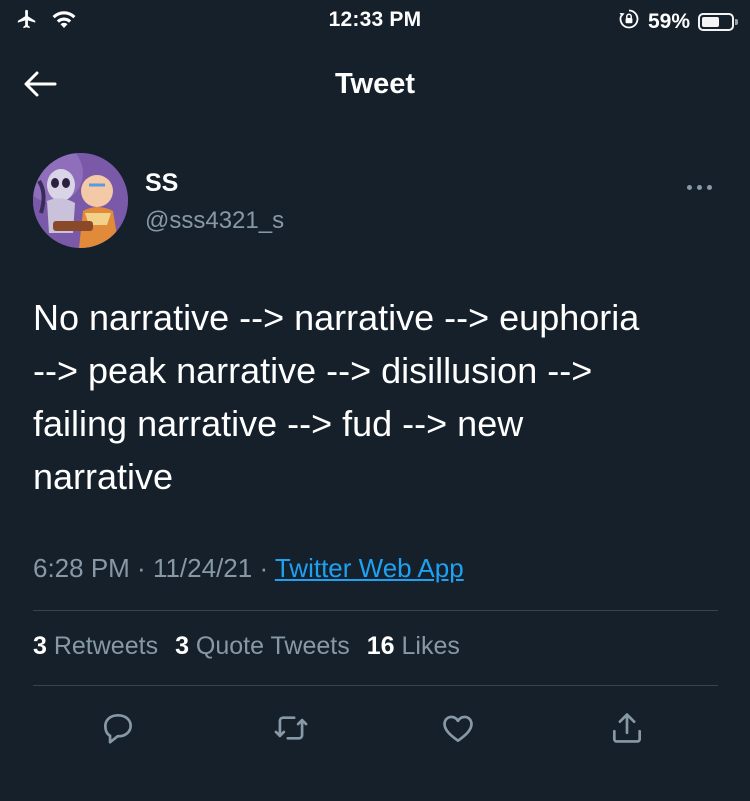 The image size is (750, 801). What do you see at coordinates (375, 730) in the screenshot?
I see `action-bar` at bounding box center [375, 730].